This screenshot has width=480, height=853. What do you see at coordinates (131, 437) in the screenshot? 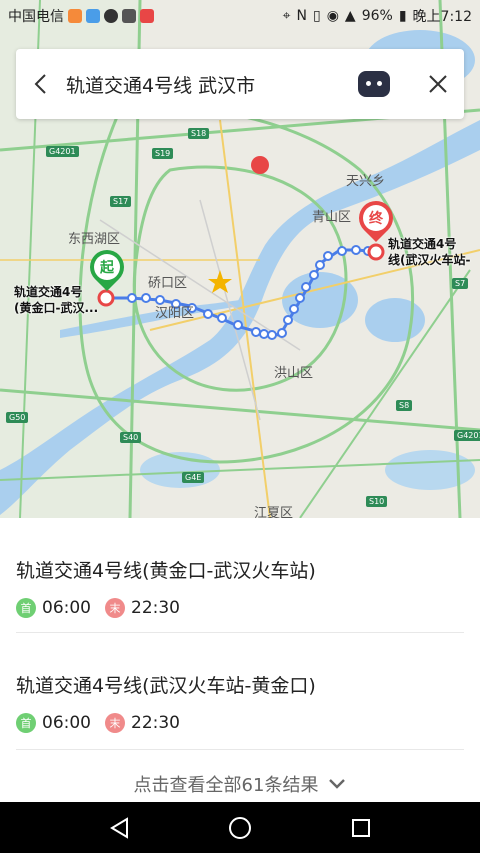
I see `highway-shield: S40` at bounding box center [131, 437].